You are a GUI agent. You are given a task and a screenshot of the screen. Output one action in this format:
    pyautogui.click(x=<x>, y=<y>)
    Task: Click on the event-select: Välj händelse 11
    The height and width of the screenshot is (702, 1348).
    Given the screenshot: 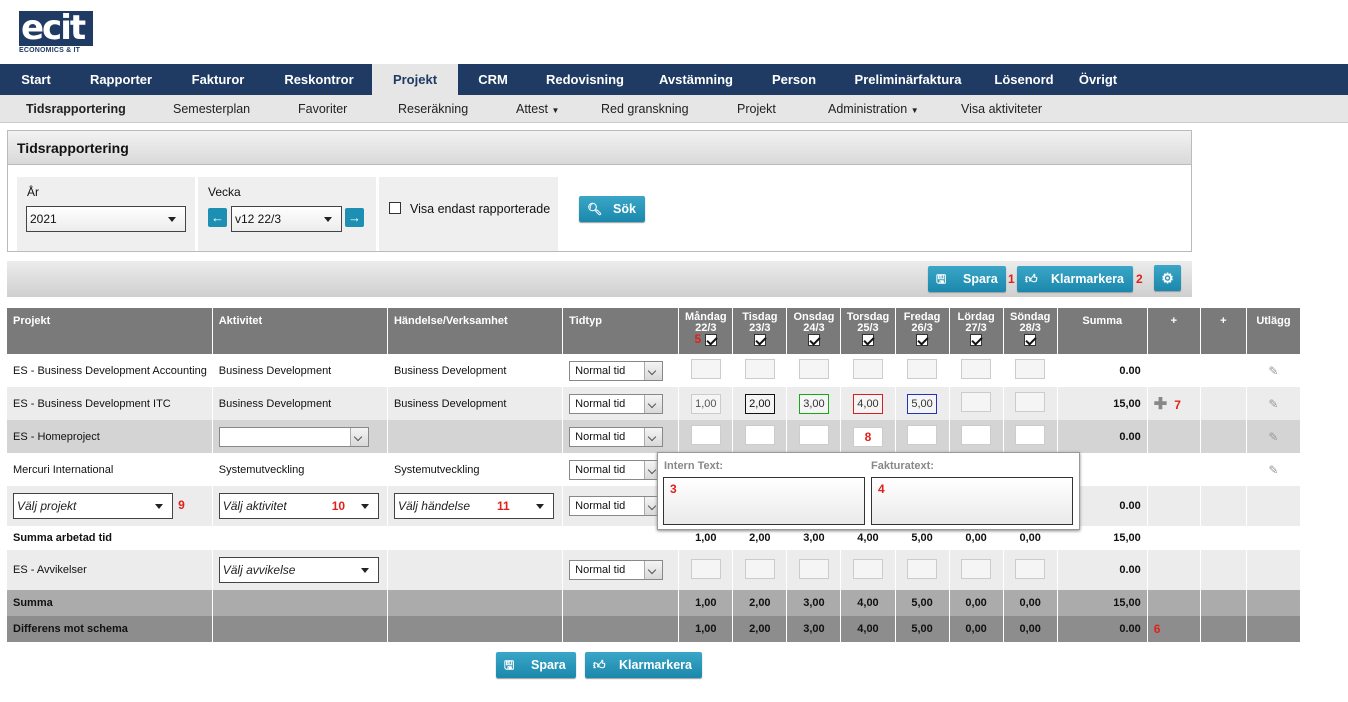 What is the action you would take?
    pyautogui.click(x=473, y=506)
    